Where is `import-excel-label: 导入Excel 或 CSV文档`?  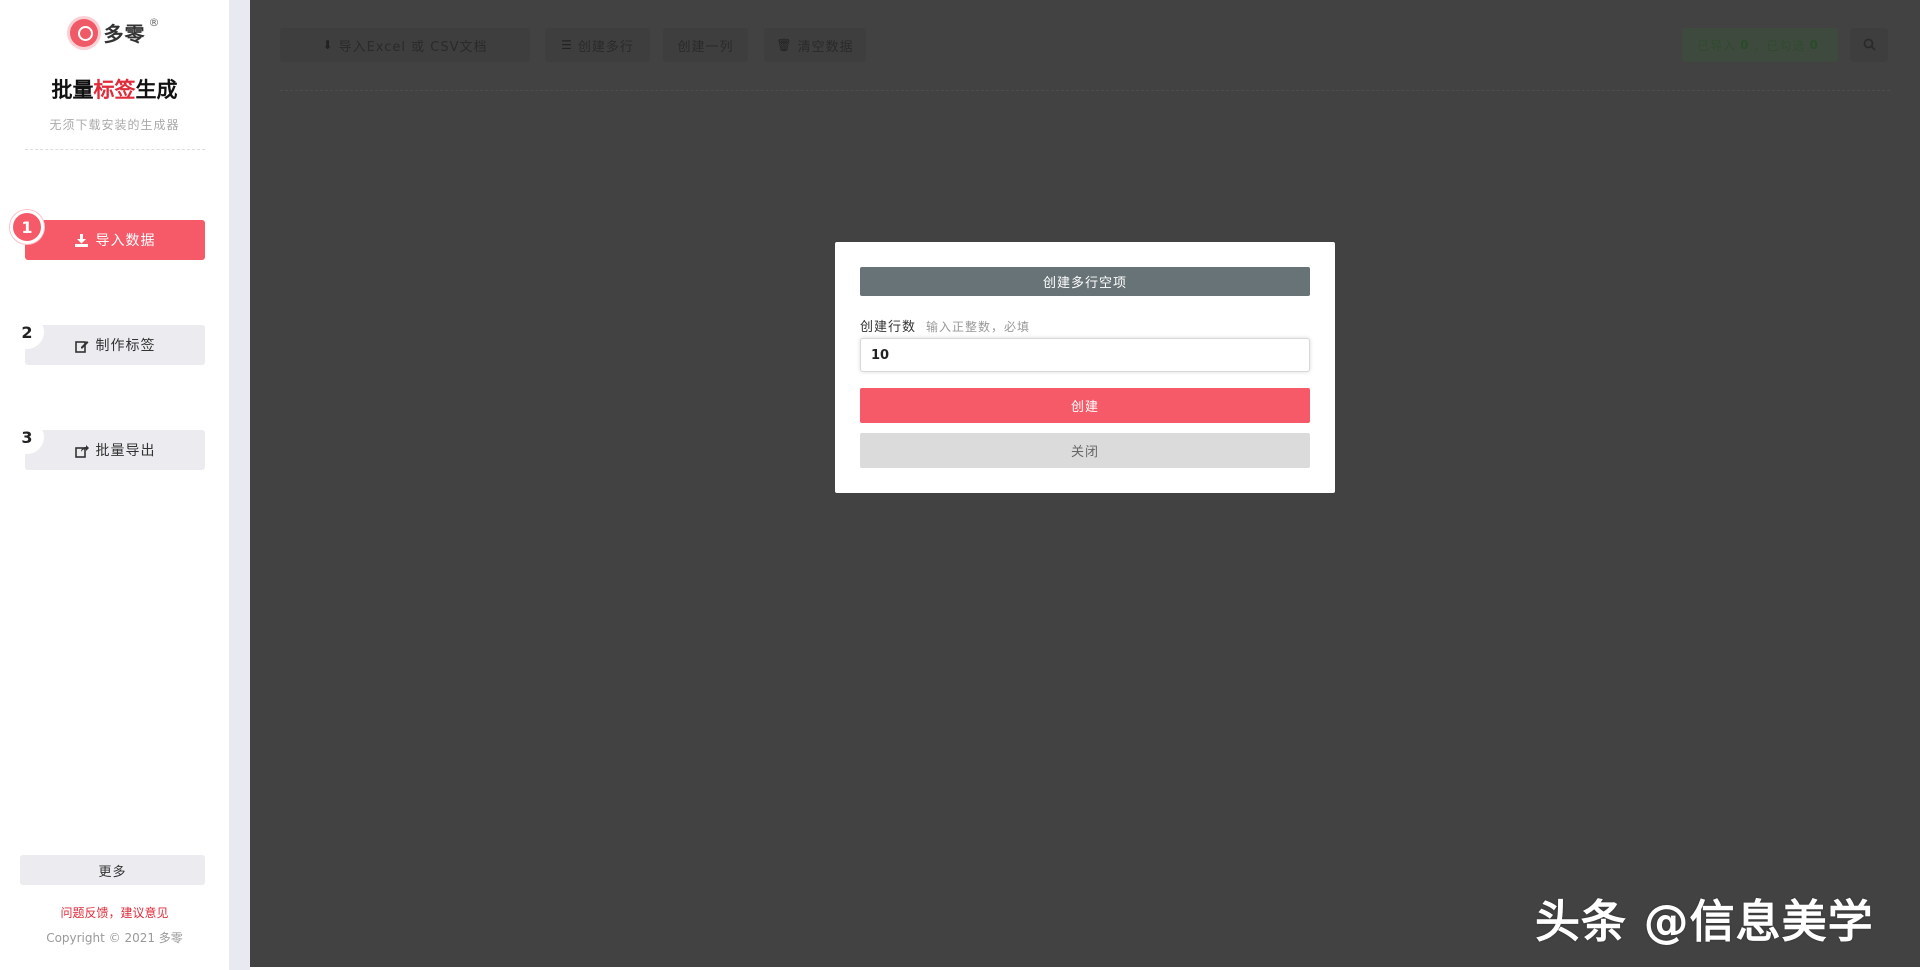 import-excel-label: 导入Excel 或 CSV文档 is located at coordinates (413, 47).